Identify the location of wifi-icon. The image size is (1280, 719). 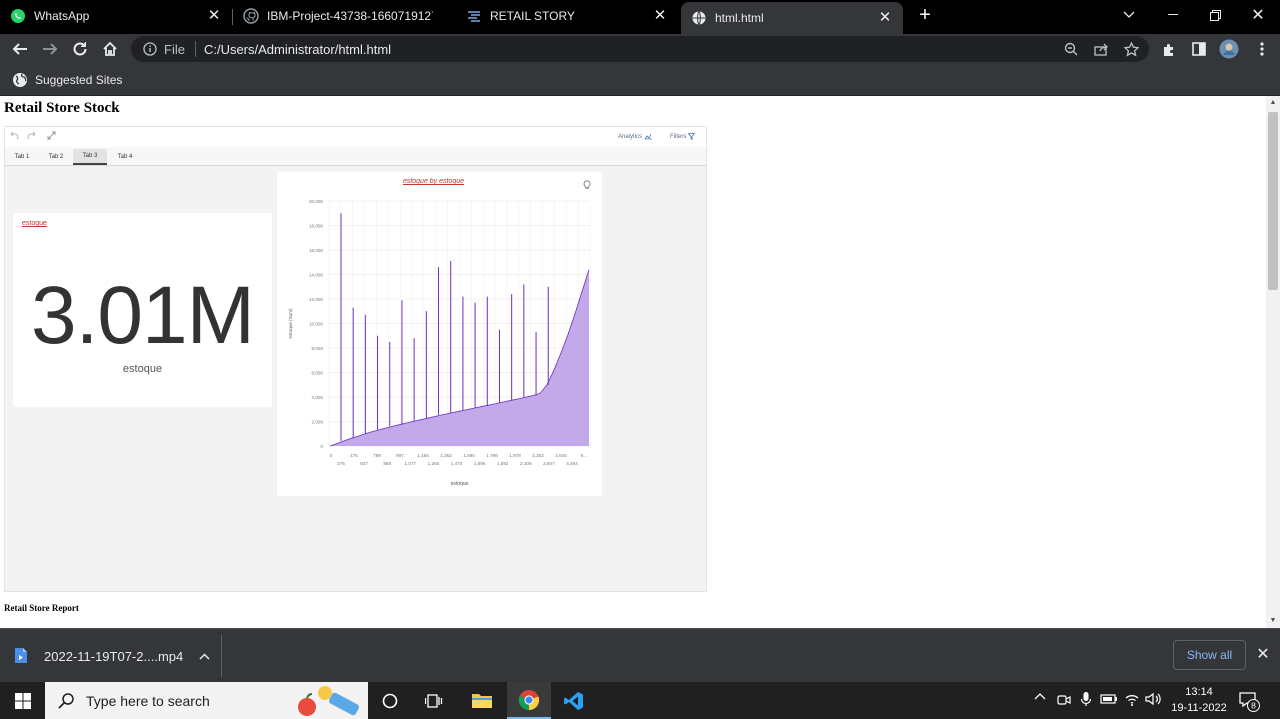
(1132, 700).